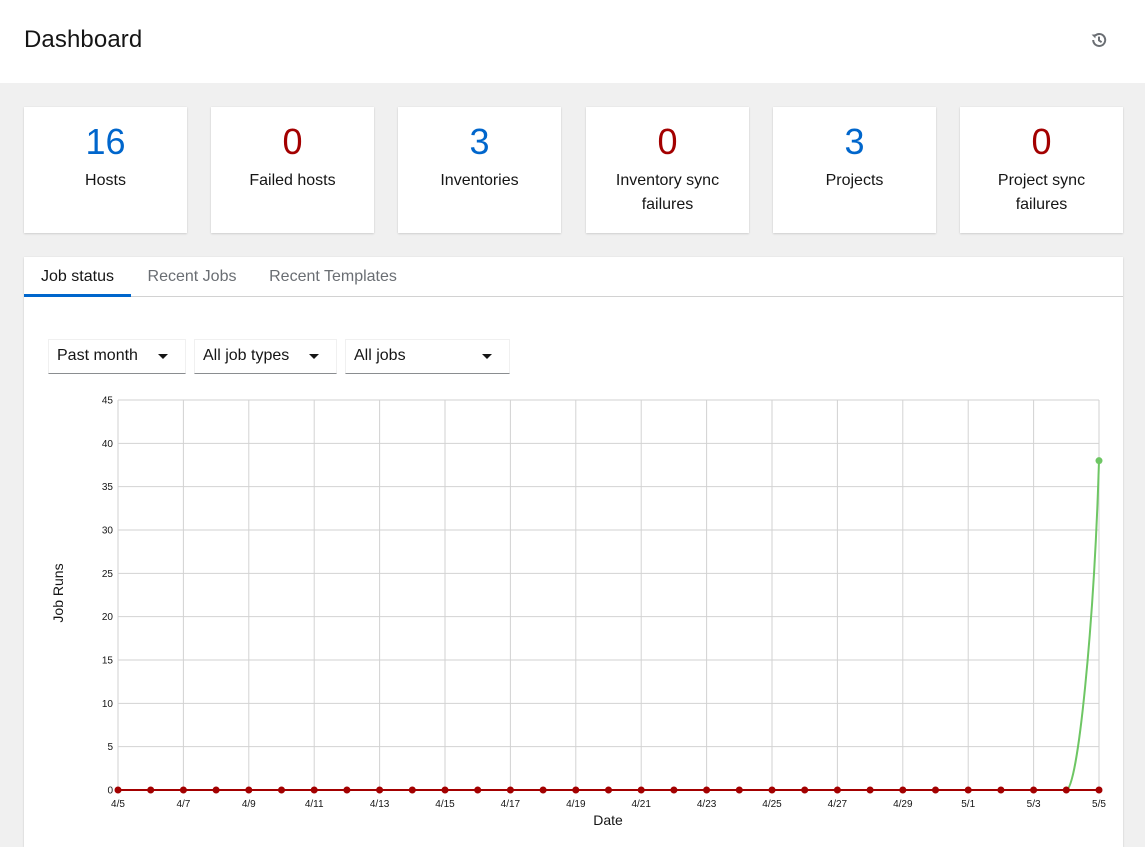 This screenshot has height=847, width=1145. I want to click on y-tick-label: 20, so click(108, 617).